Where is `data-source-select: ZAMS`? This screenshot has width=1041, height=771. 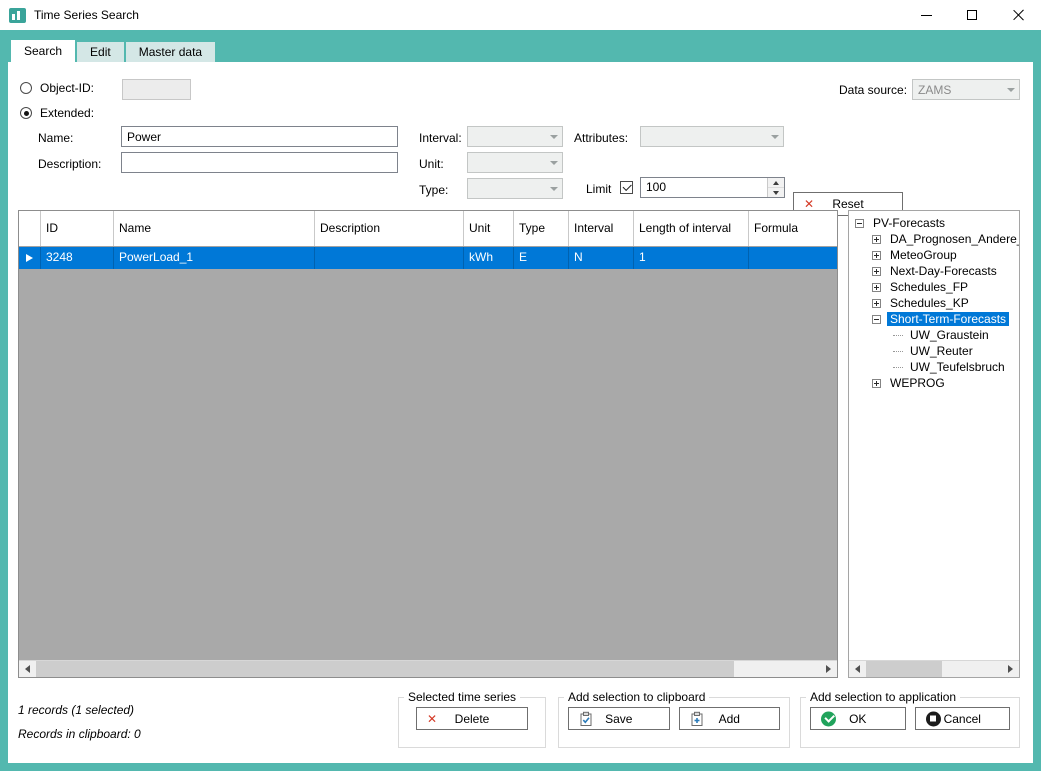
data-source-select: ZAMS is located at coordinates (966, 89).